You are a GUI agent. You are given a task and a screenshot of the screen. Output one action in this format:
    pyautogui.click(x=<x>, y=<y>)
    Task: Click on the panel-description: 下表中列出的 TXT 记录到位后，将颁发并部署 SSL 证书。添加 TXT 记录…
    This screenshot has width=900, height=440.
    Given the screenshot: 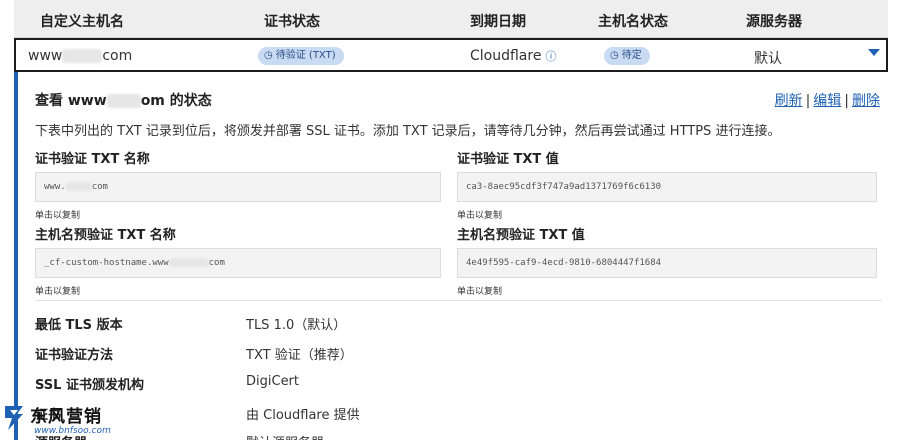 What is the action you would take?
    pyautogui.click(x=408, y=131)
    